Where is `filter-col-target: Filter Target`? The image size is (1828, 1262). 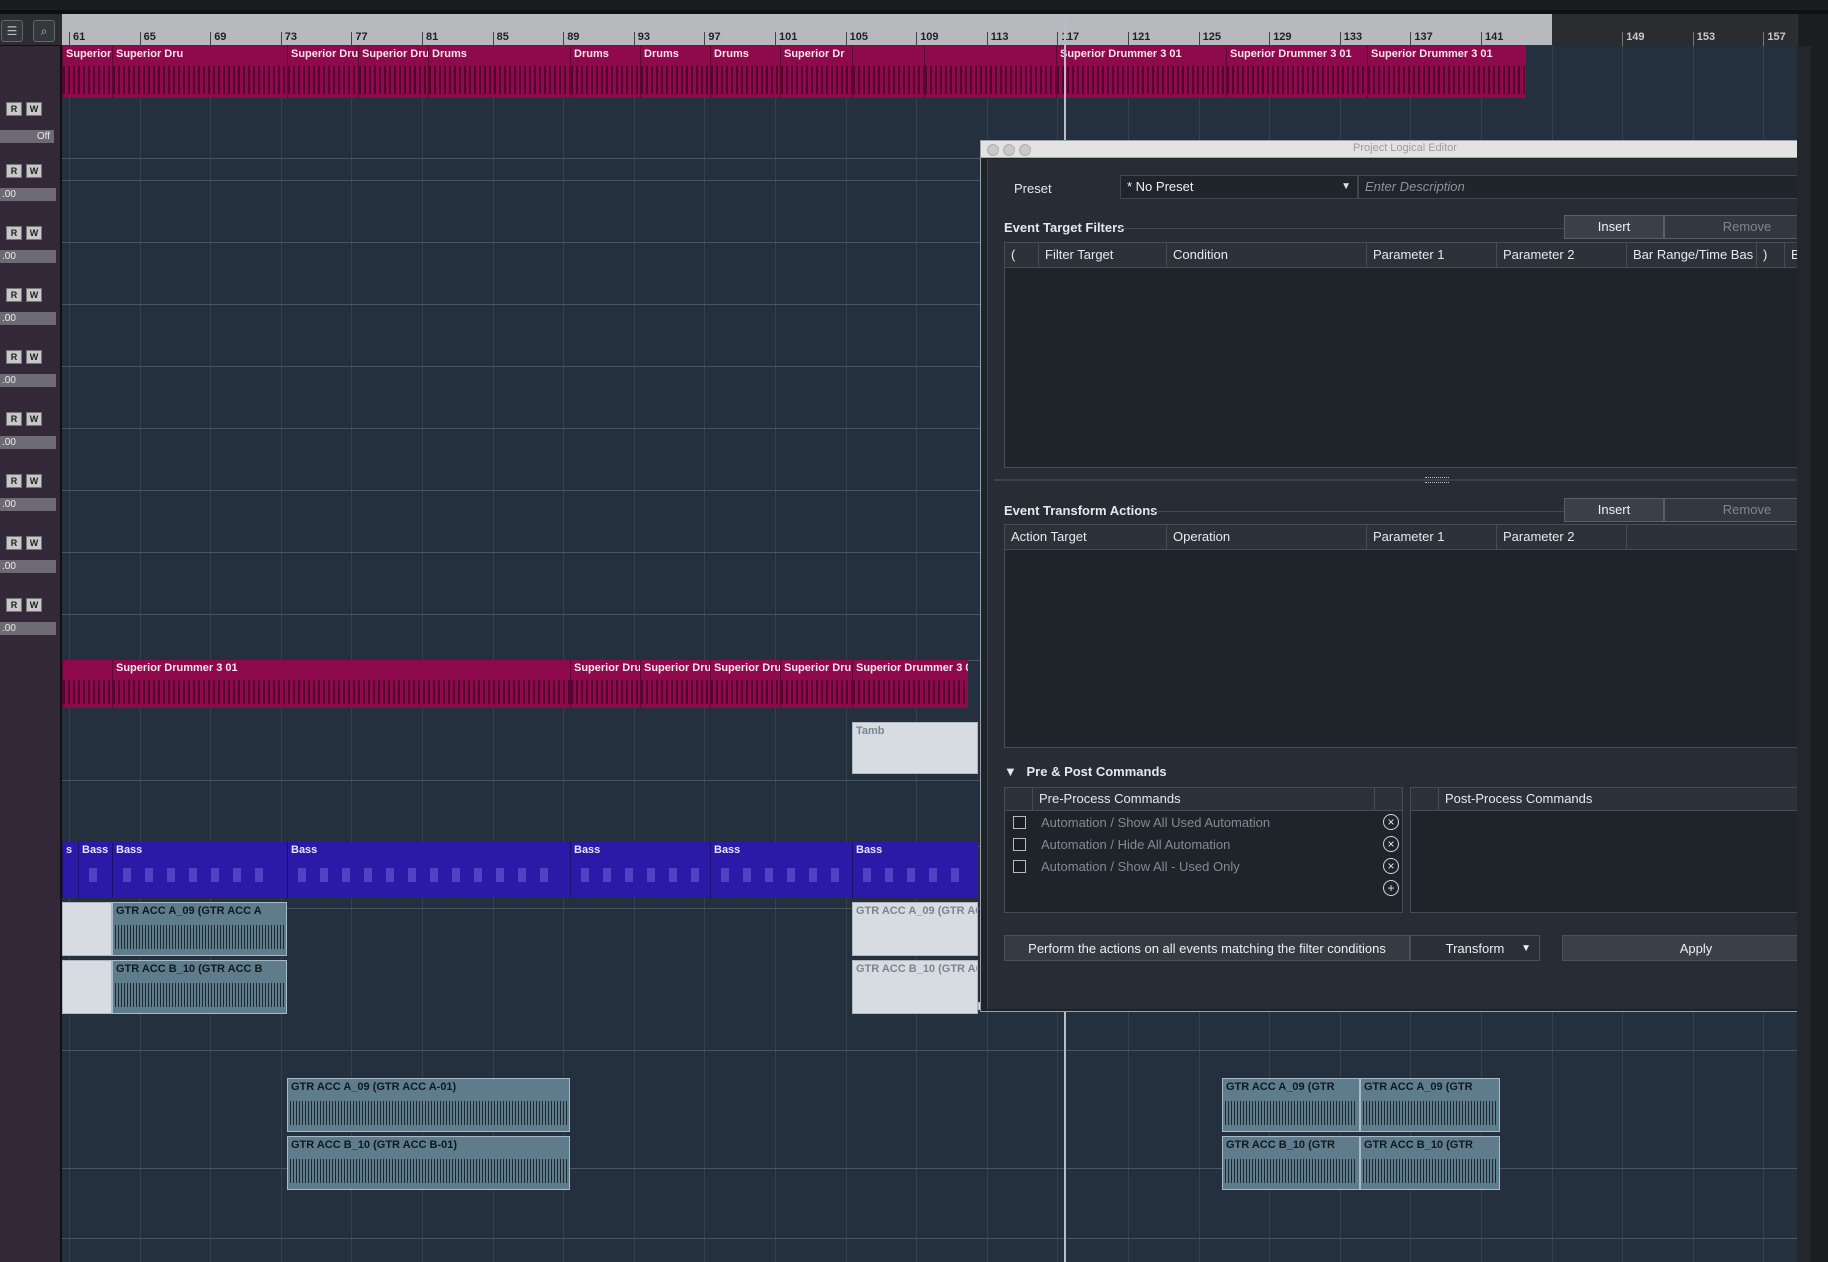 filter-col-target: Filter Target is located at coordinates (1103, 255).